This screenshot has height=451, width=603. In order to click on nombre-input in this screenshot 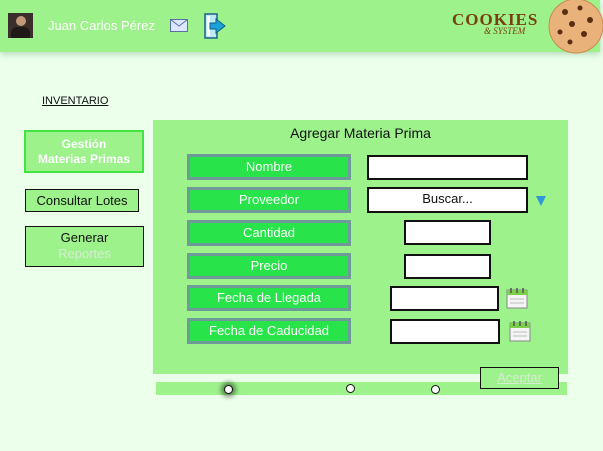, I will do `click(447, 167)`.